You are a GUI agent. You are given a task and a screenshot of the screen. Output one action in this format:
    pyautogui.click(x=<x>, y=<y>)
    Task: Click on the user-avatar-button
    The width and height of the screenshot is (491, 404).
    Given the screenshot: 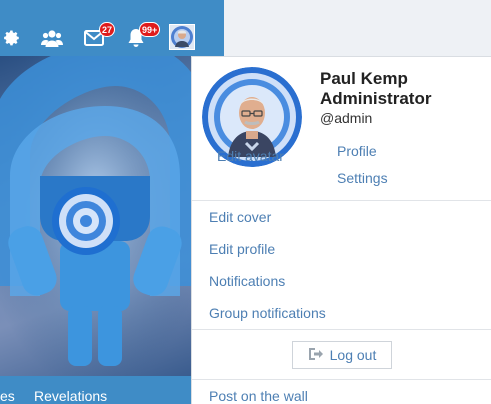 What is the action you would take?
    pyautogui.click(x=182, y=37)
    